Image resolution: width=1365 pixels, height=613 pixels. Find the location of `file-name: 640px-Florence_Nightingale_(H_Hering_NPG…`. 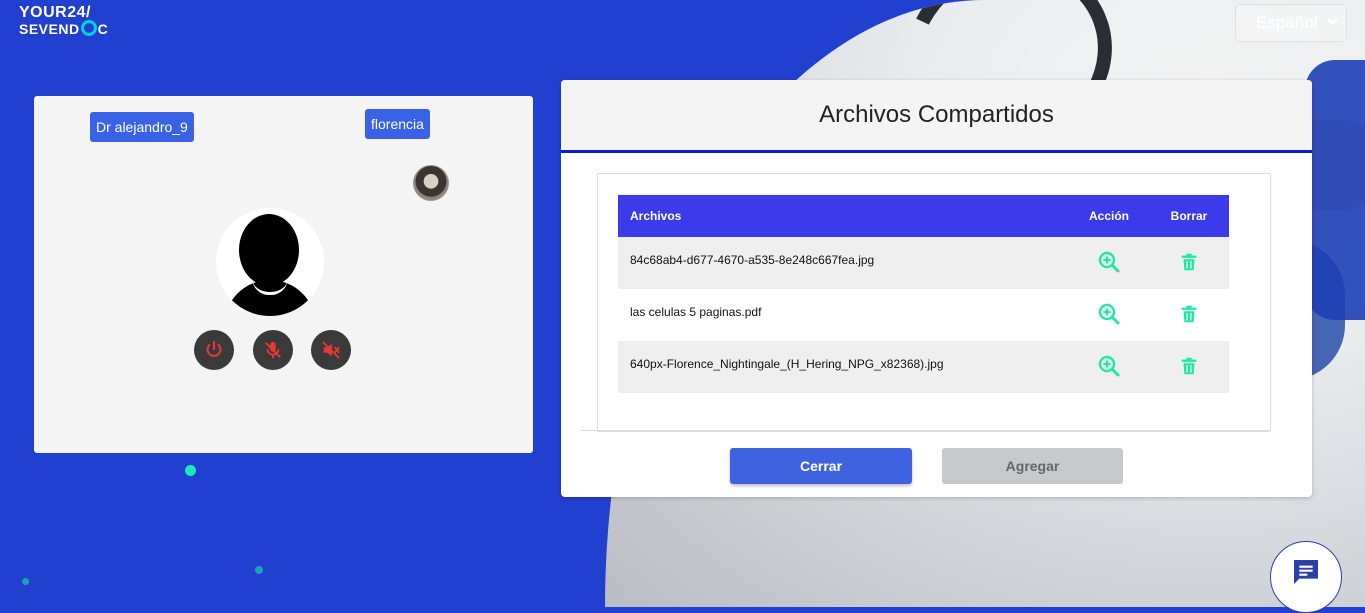

file-name: 640px-Florence_Nightingale_(H_Hering_NPG… is located at coordinates (787, 364).